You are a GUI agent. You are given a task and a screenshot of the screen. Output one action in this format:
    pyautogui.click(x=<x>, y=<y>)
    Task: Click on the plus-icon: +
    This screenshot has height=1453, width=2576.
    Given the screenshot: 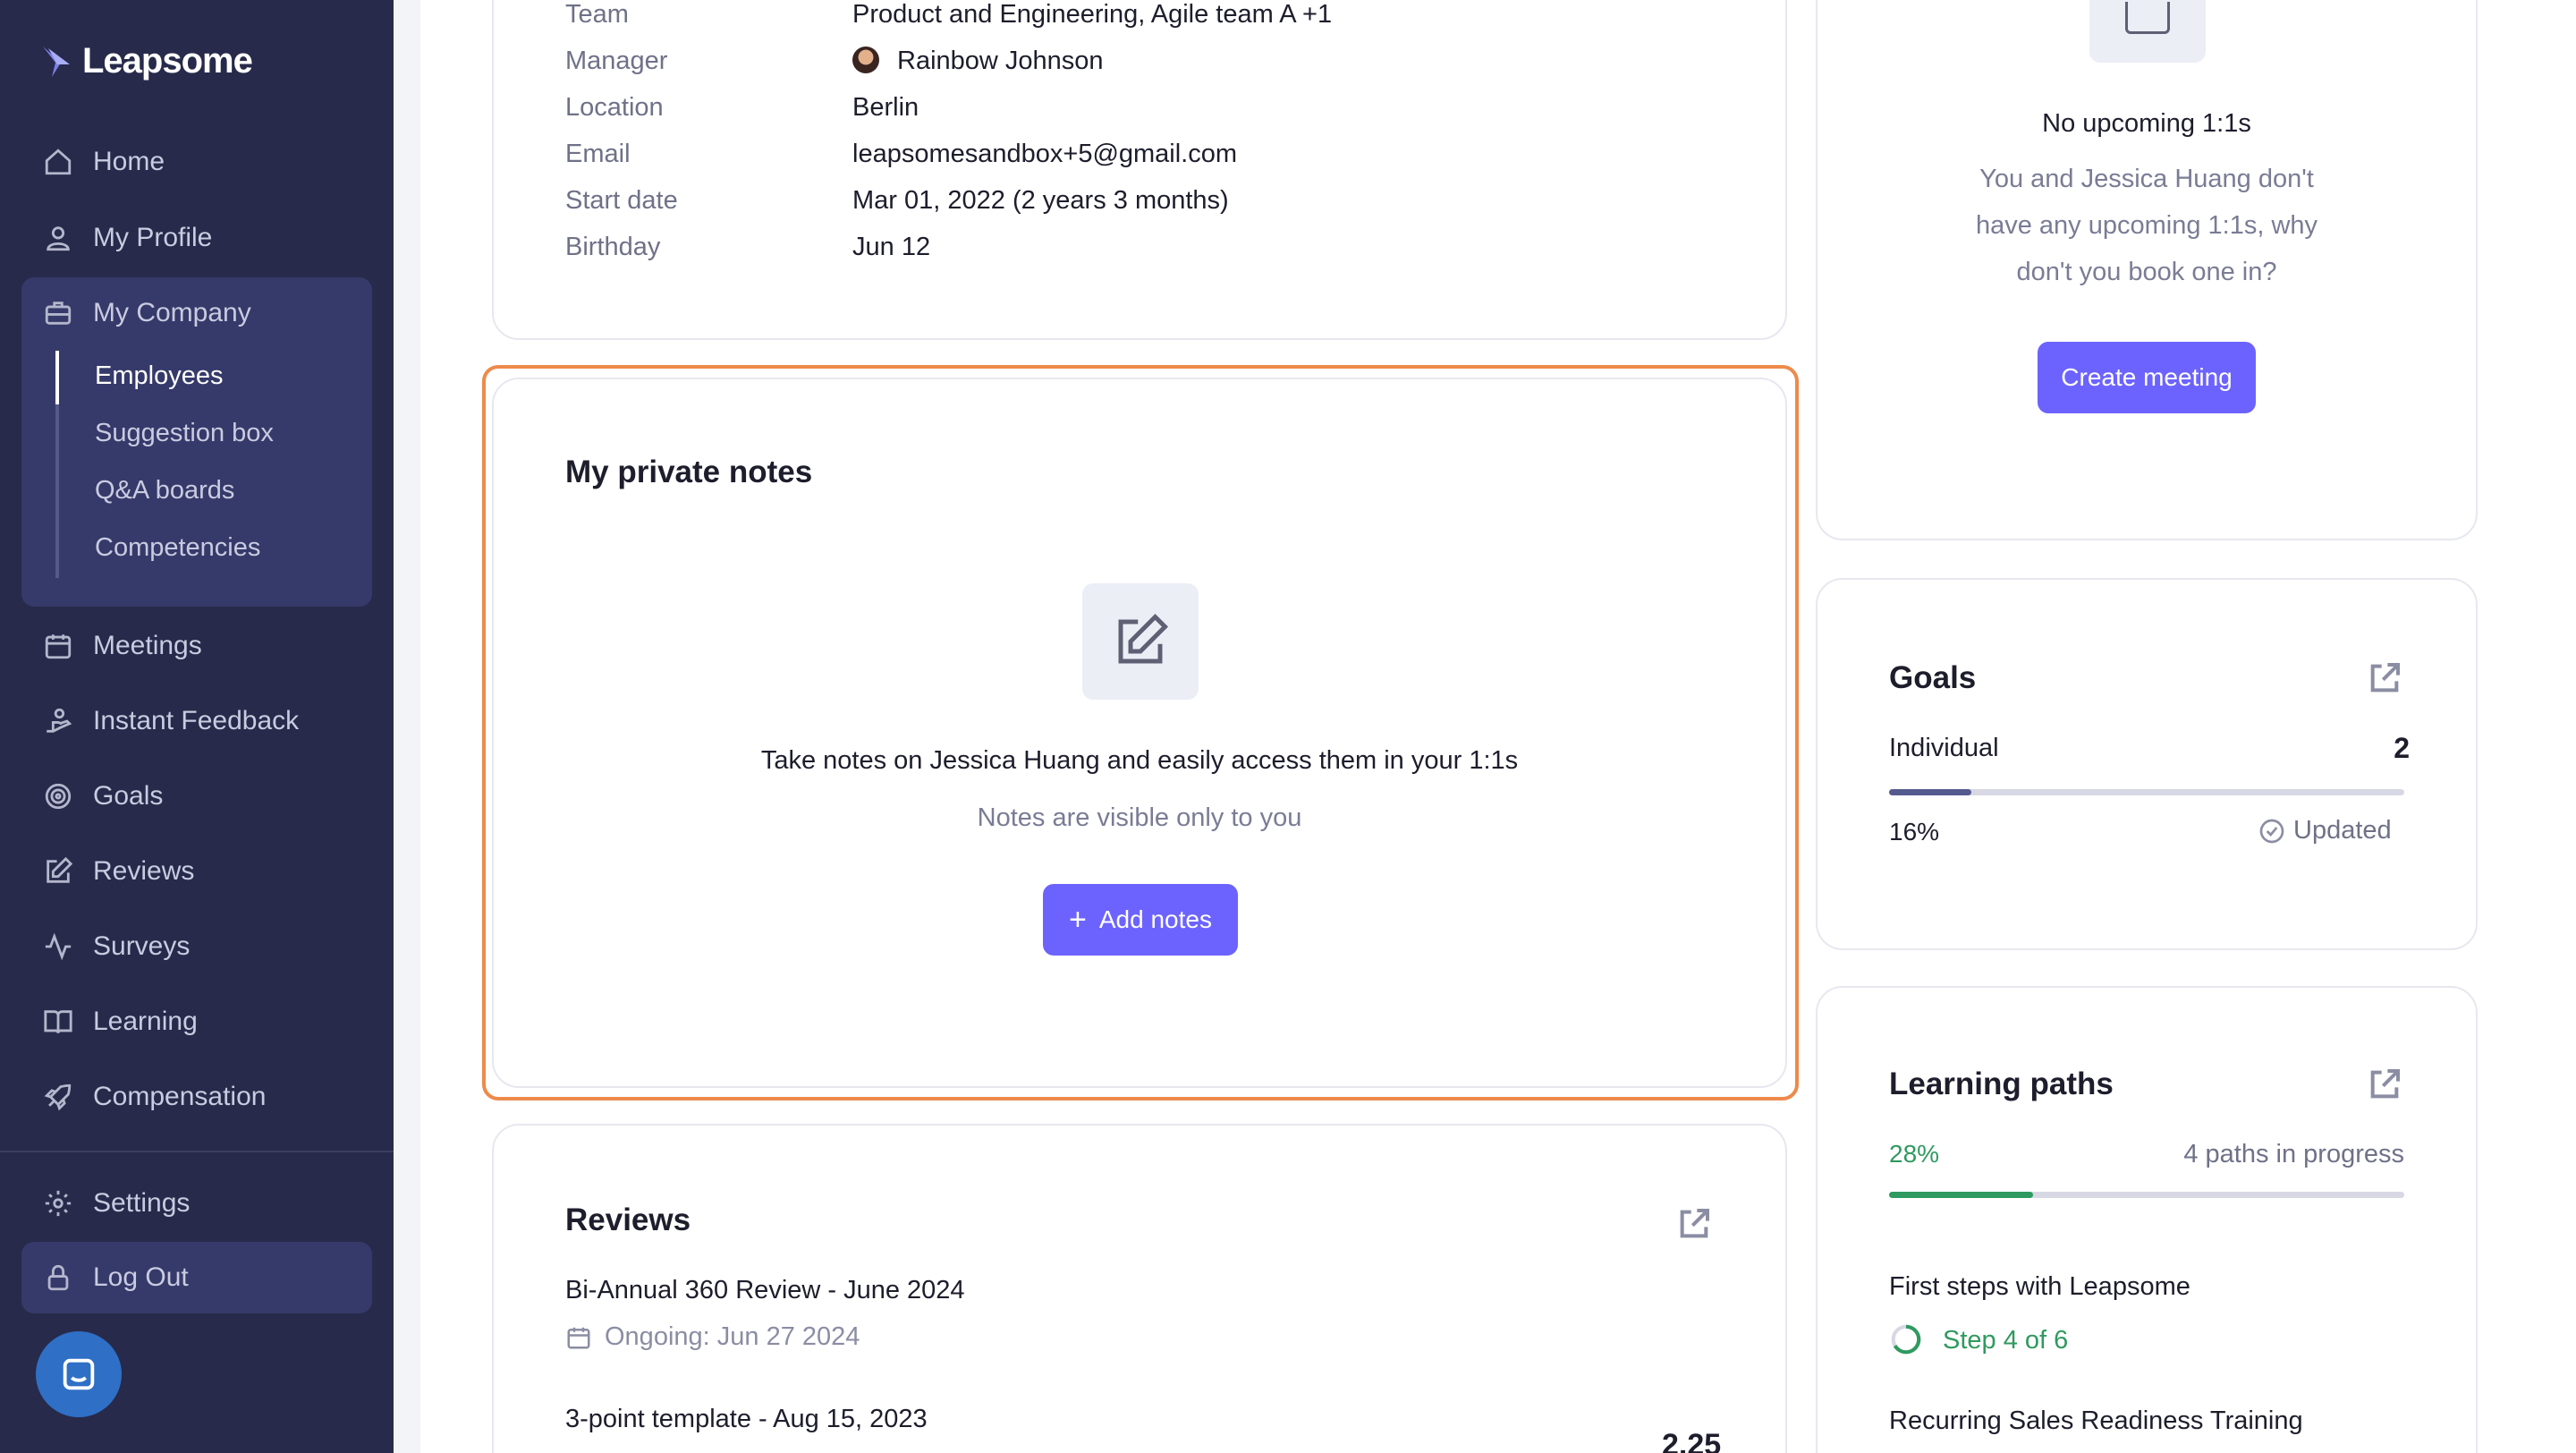 What is the action you would take?
    pyautogui.click(x=1078, y=920)
    